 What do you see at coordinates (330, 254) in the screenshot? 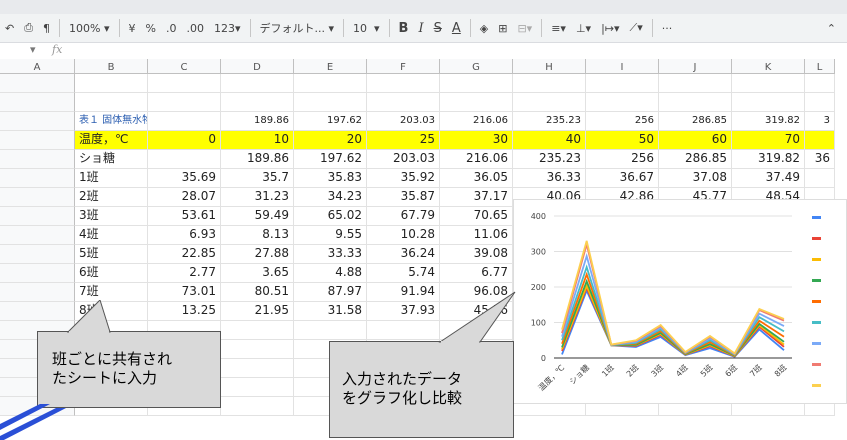
I see `data-cell: 33.33` at bounding box center [330, 254].